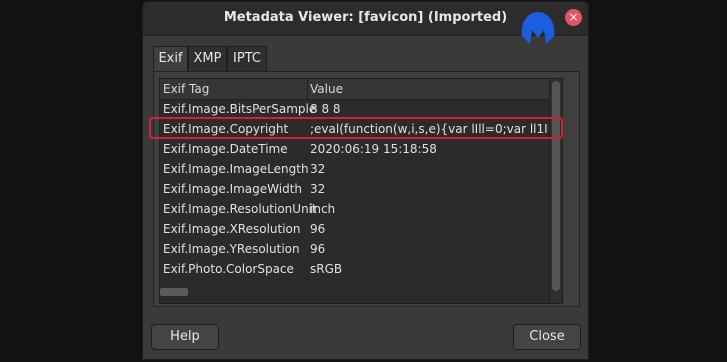 This screenshot has height=362, width=727. Describe the element at coordinates (361, 229) in the screenshot. I see `table-row: Exif.Image.XResolution 96` at that location.